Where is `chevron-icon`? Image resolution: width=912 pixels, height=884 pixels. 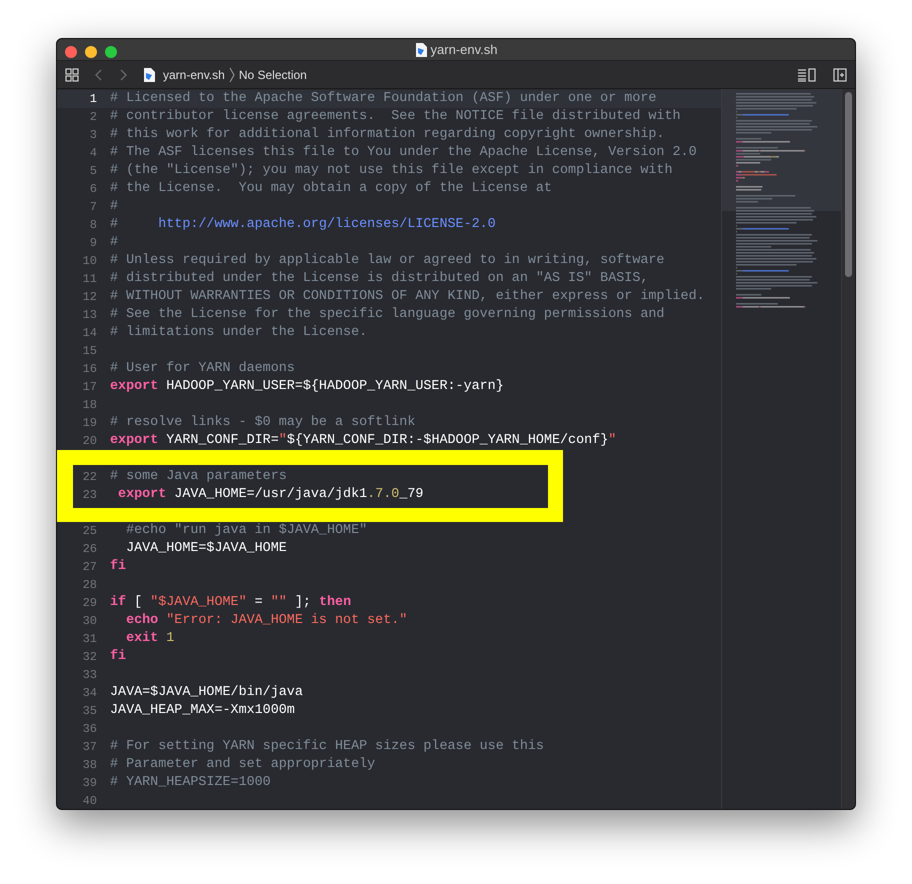
chevron-icon is located at coordinates (231, 74).